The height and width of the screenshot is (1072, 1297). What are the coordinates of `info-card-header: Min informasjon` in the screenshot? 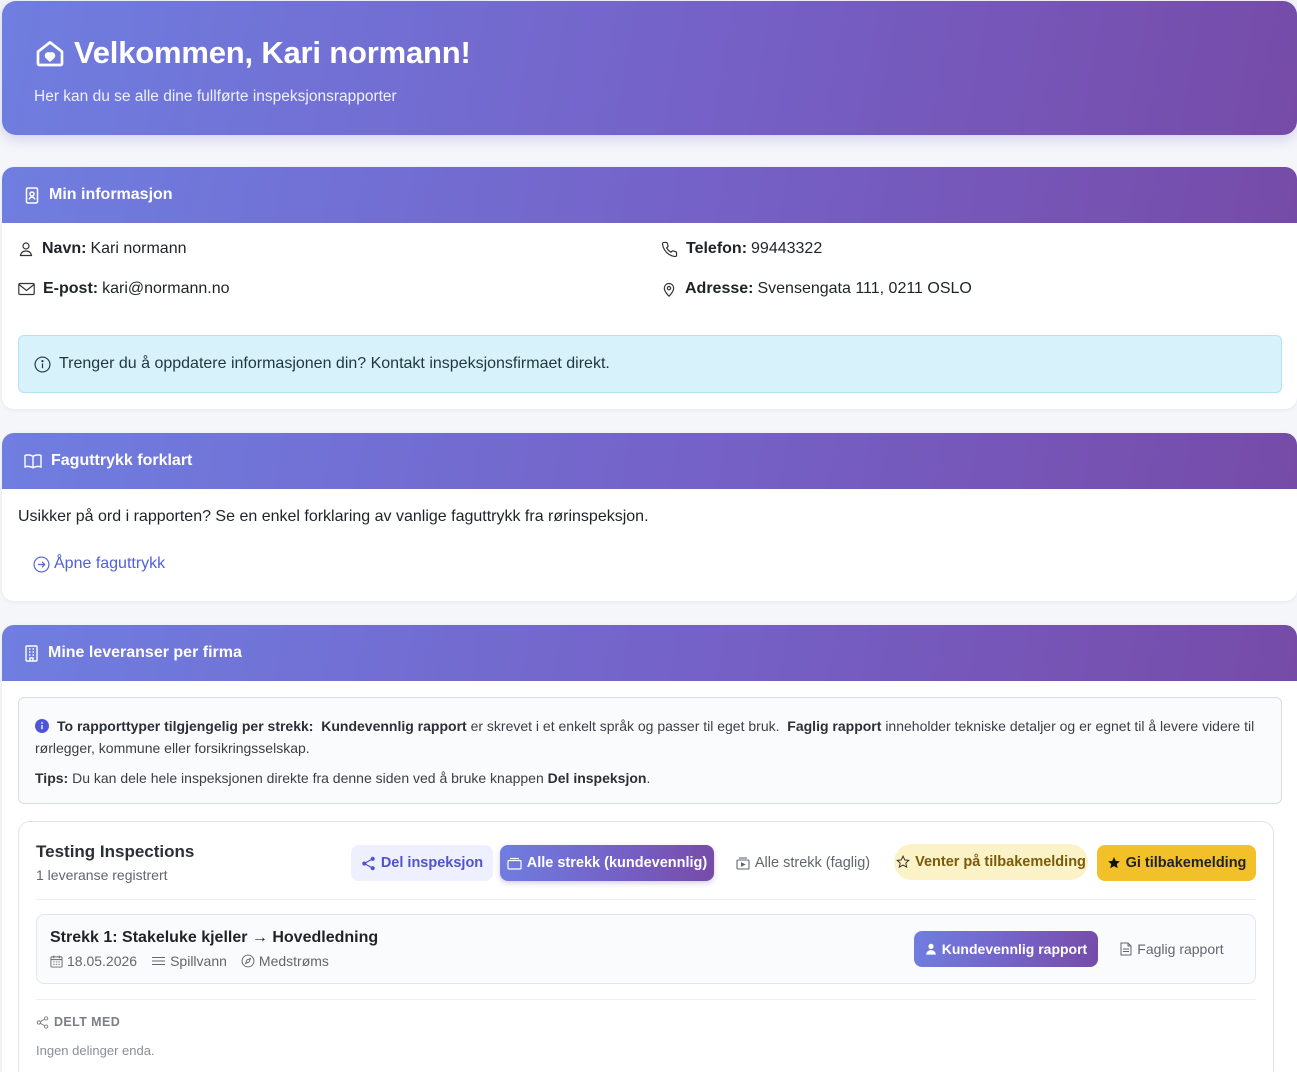 It's located at (649, 195).